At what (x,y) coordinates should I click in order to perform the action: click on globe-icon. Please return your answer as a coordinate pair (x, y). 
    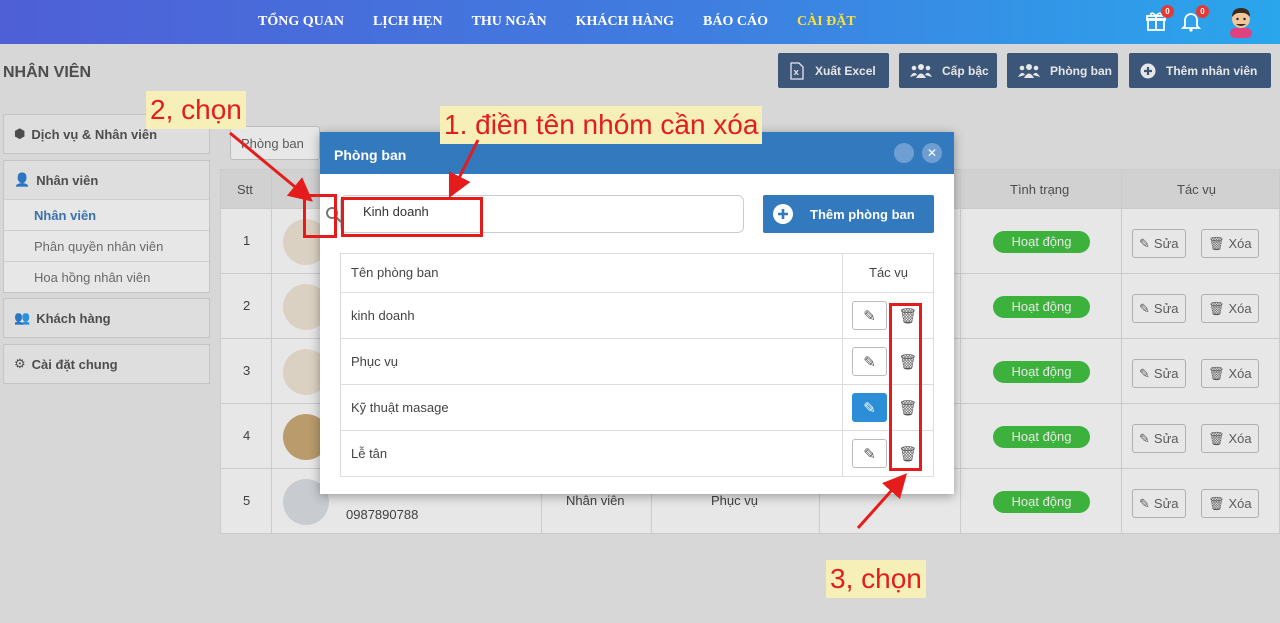
    Looking at the image, I should click on (904, 153).